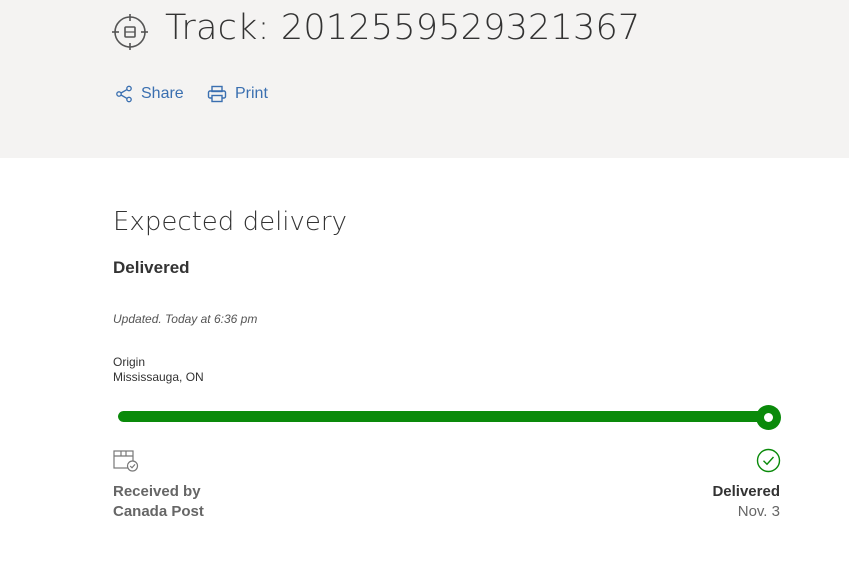 The height and width of the screenshot is (585, 849). What do you see at coordinates (129, 362) in the screenshot?
I see `origin-label: Origin` at bounding box center [129, 362].